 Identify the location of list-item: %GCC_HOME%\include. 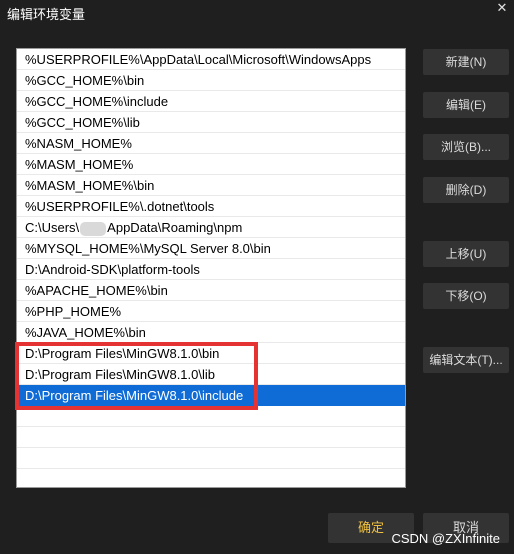
(211, 101).